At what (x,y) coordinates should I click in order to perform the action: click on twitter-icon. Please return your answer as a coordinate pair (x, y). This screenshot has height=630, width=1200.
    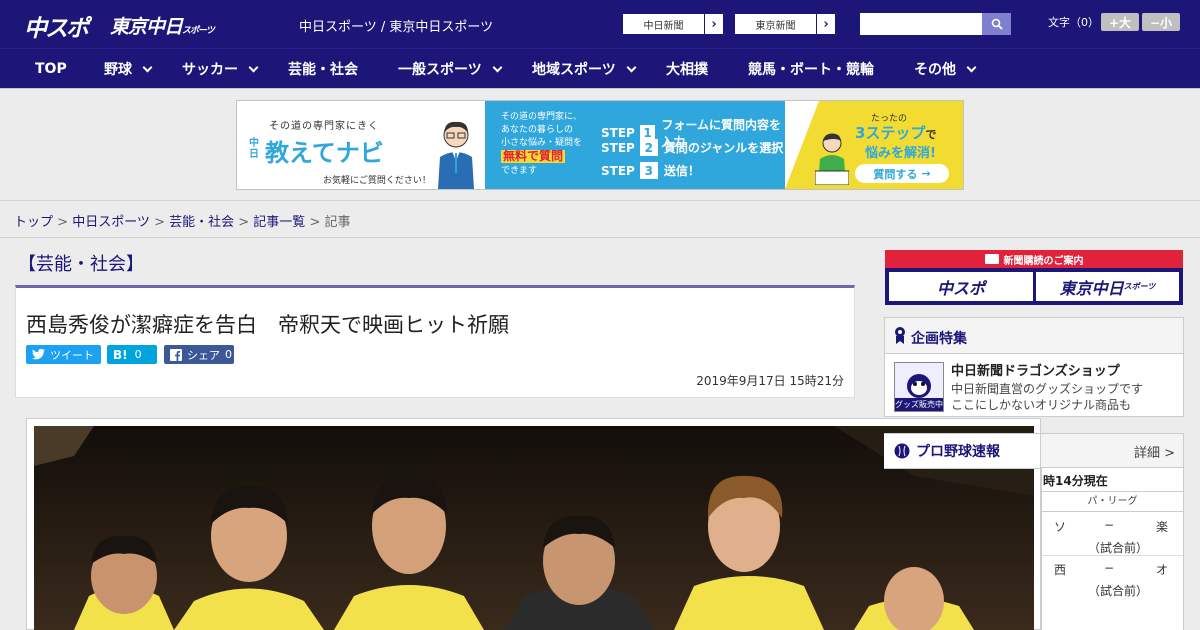
    Looking at the image, I should click on (38, 354).